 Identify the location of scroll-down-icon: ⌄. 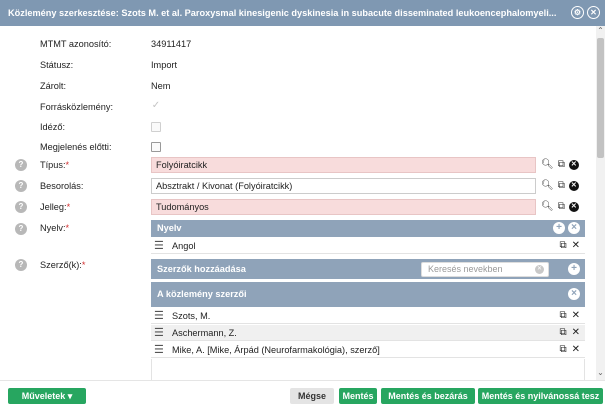
(600, 372).